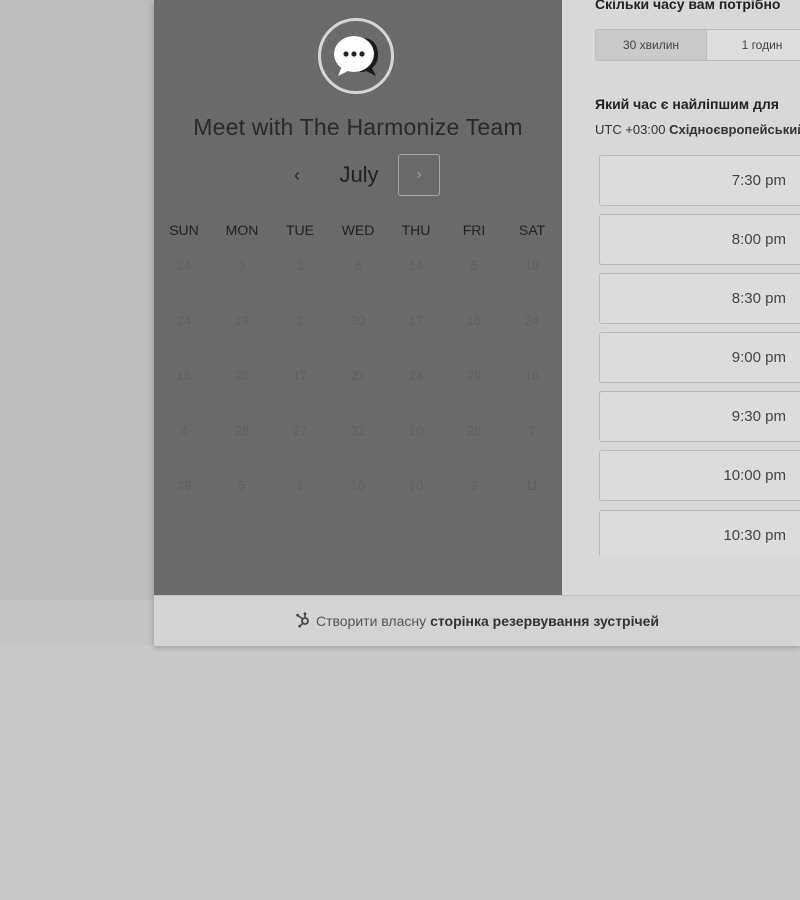 This screenshot has height=900, width=800. What do you see at coordinates (544, 621) in the screenshot?
I see `footer-link: сторінка резервування зустрічей` at bounding box center [544, 621].